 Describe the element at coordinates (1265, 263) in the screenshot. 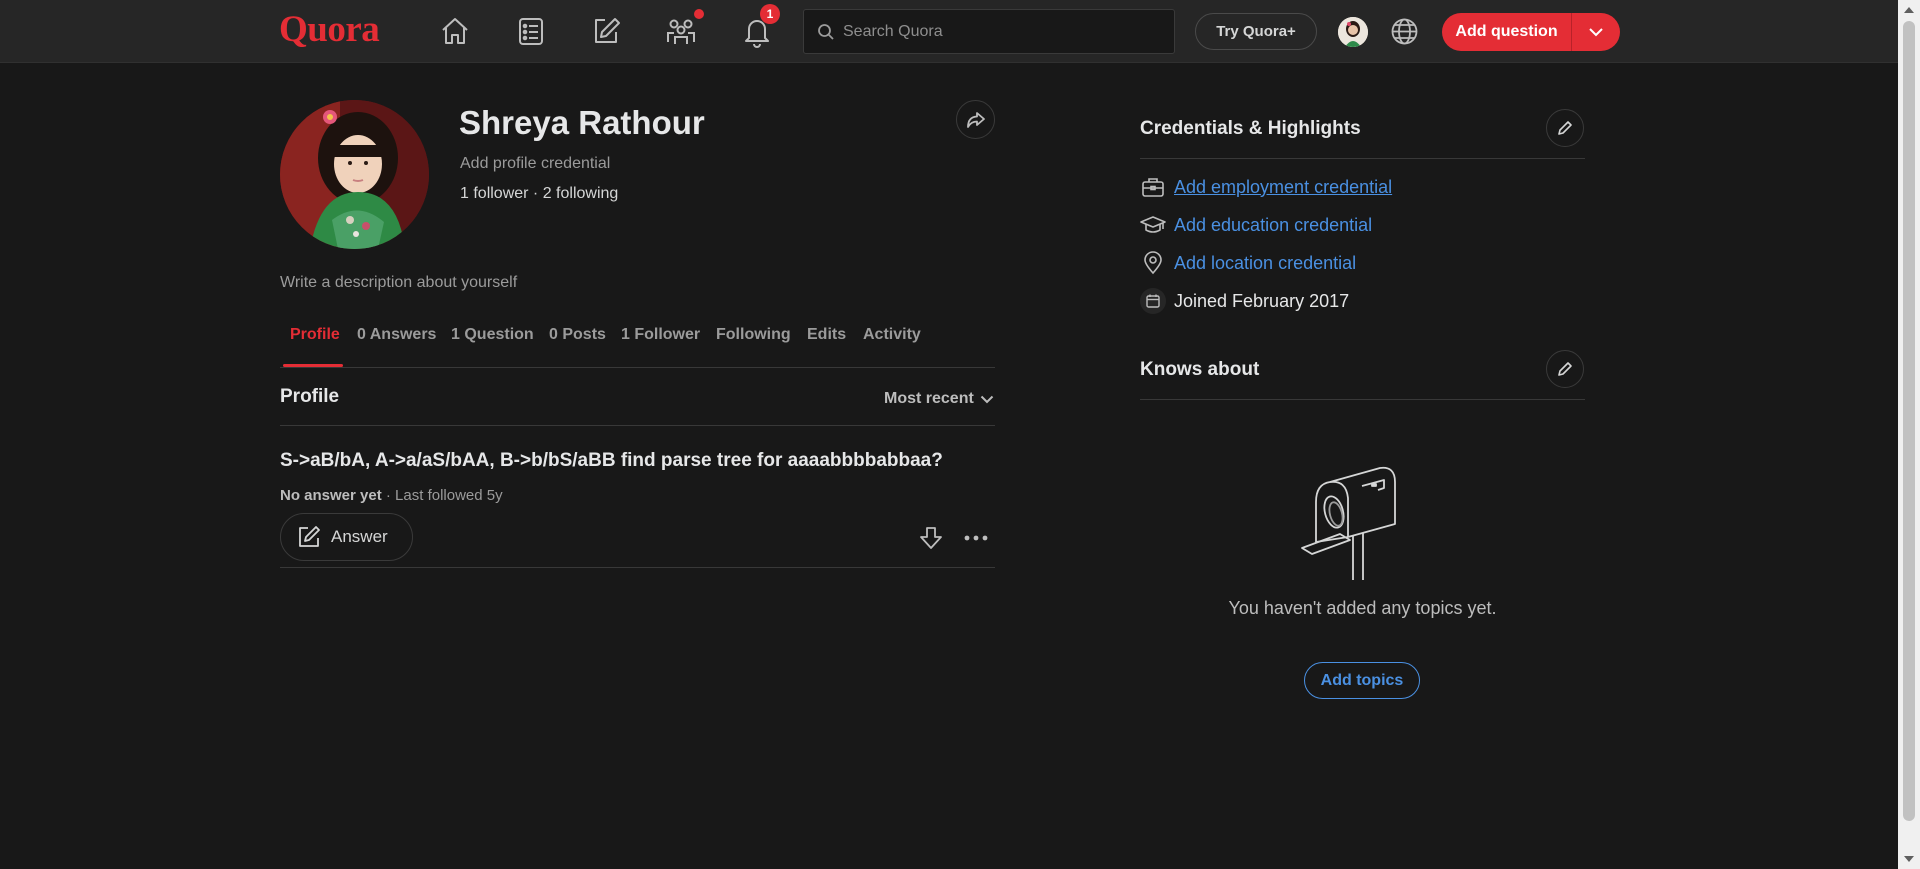

I see `add-location-credential-link: Add location credential` at that location.